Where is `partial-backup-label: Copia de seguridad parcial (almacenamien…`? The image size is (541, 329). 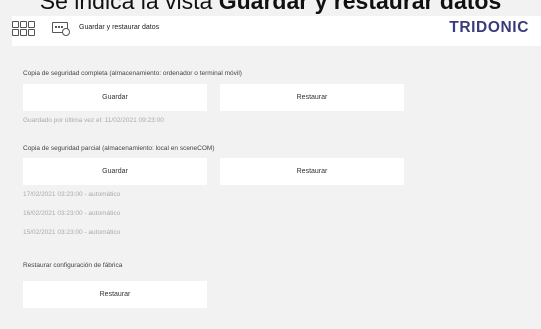
partial-backup-label: Copia de seguridad parcial (almacenamien… is located at coordinates (119, 148).